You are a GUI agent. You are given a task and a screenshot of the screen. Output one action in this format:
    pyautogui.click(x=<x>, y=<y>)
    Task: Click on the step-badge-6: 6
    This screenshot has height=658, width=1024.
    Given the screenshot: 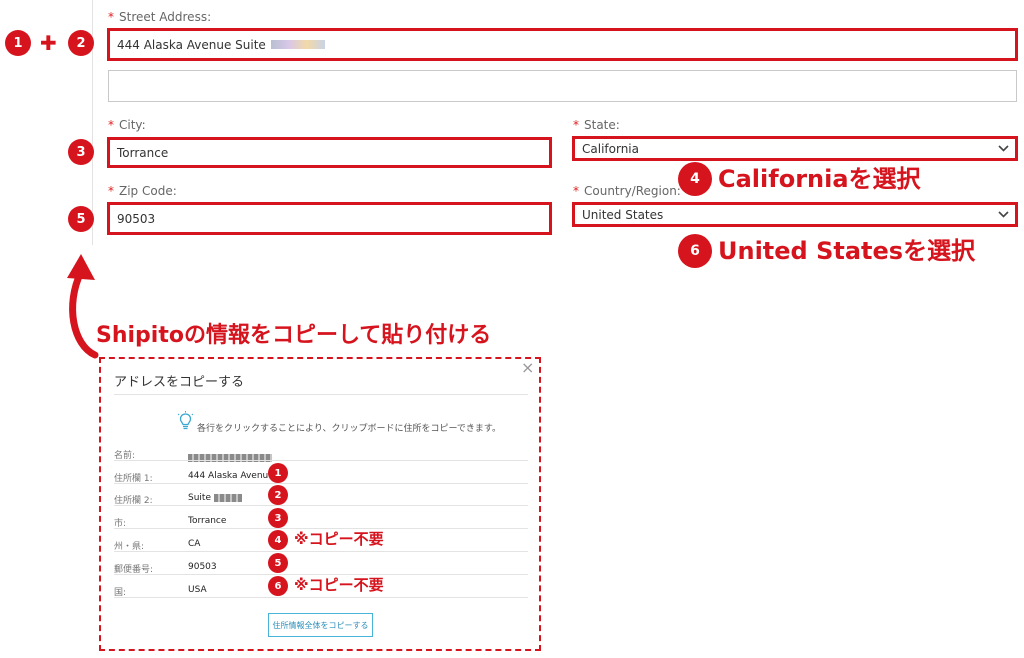 What is the action you would take?
    pyautogui.click(x=695, y=251)
    